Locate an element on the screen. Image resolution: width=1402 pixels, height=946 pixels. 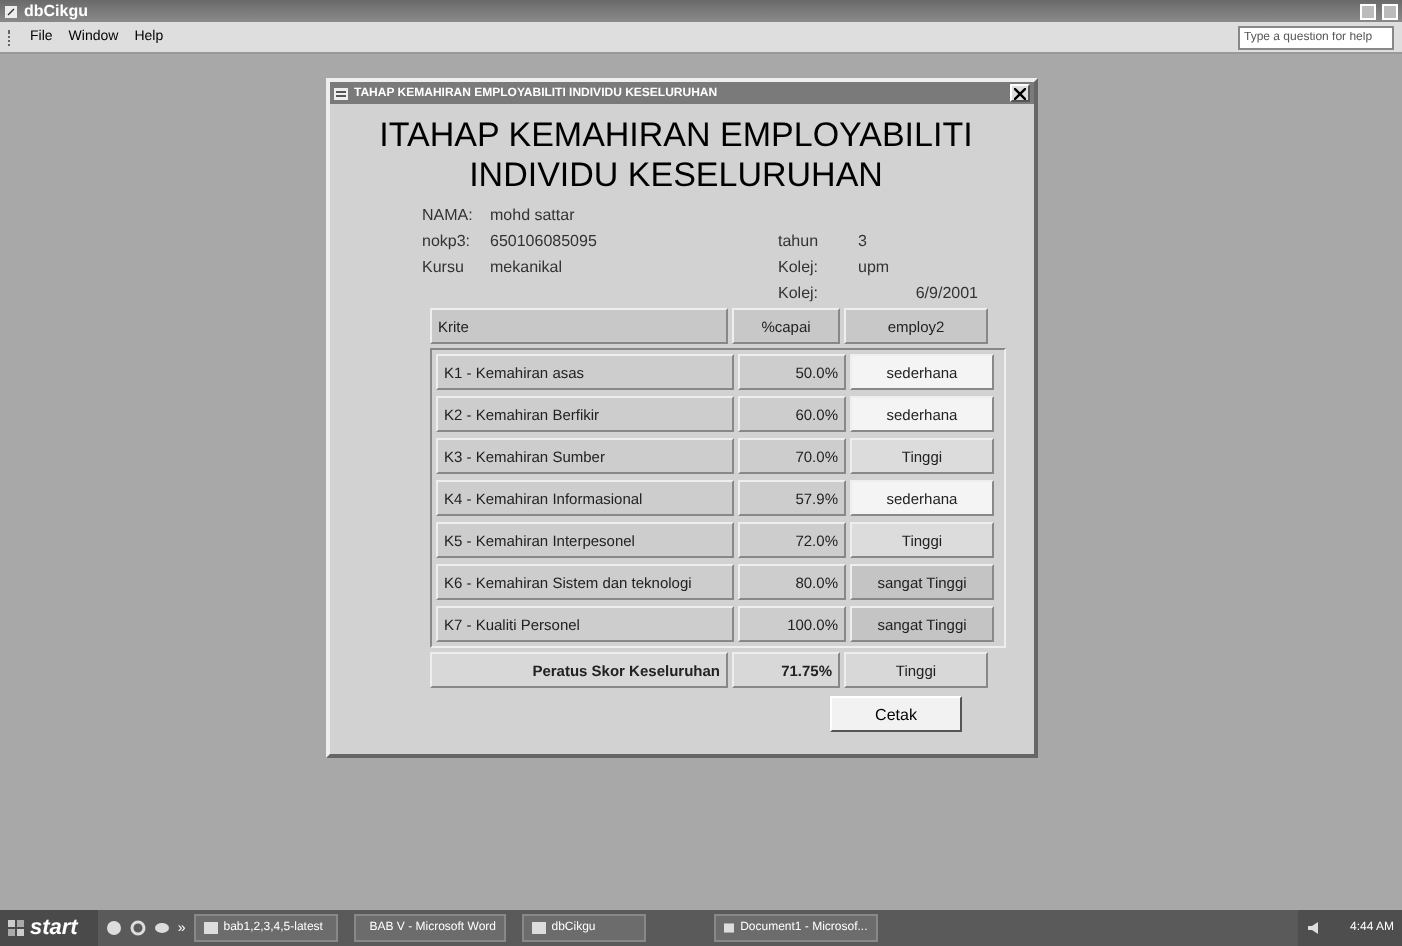
field-label: Kursu is located at coordinates (444, 268).